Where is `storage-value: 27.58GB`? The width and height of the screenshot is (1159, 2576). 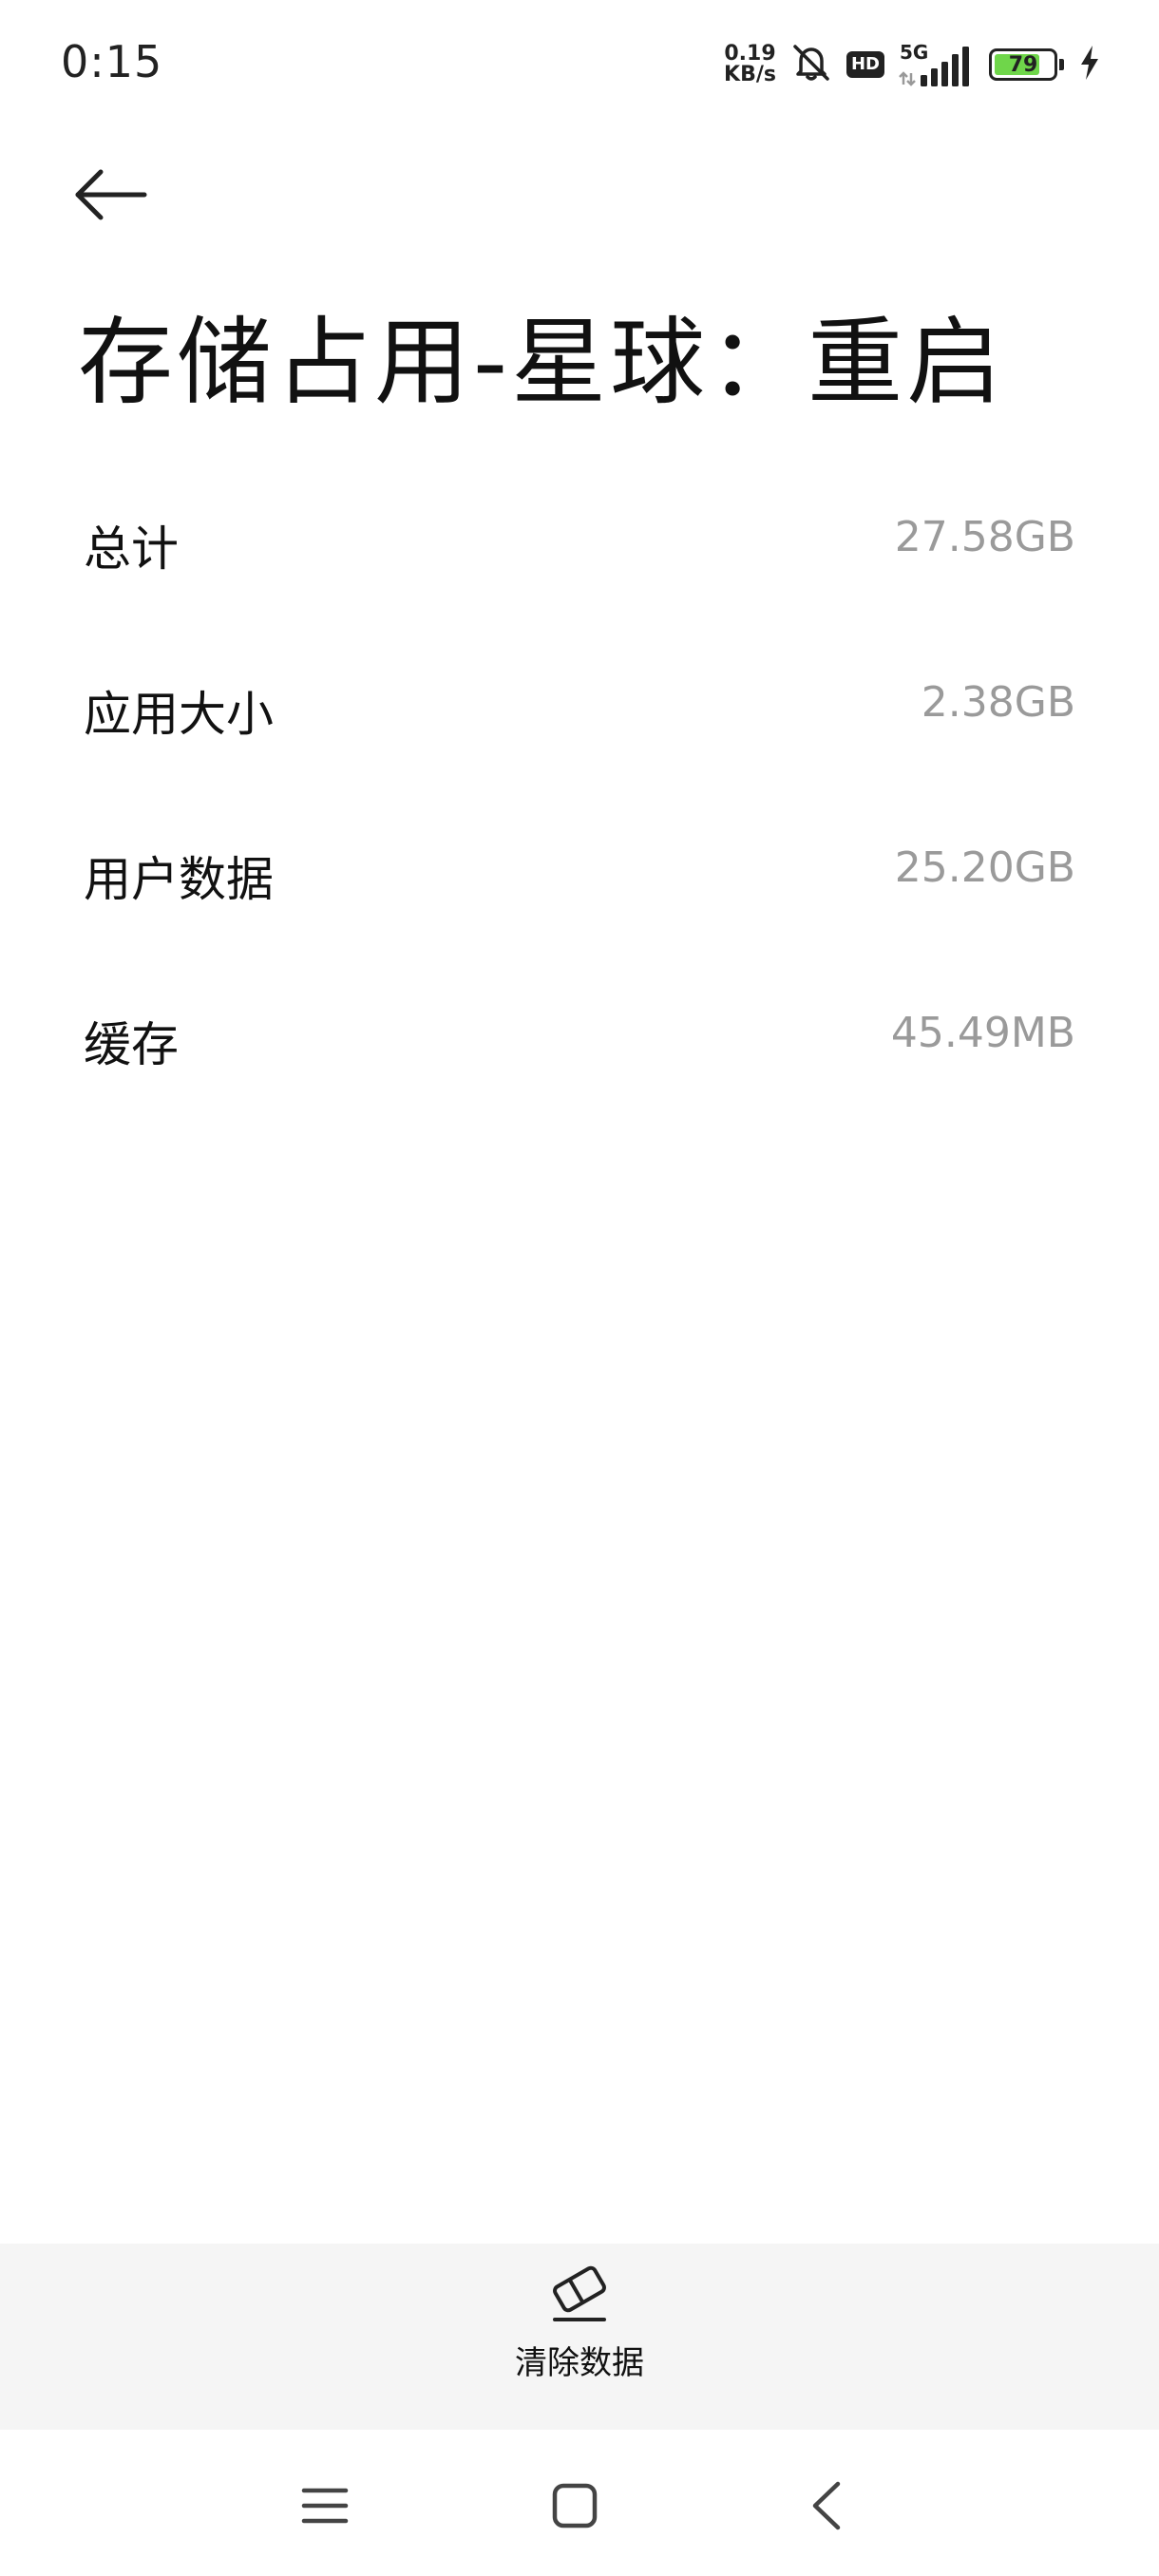 storage-value: 27.58GB is located at coordinates (984, 537).